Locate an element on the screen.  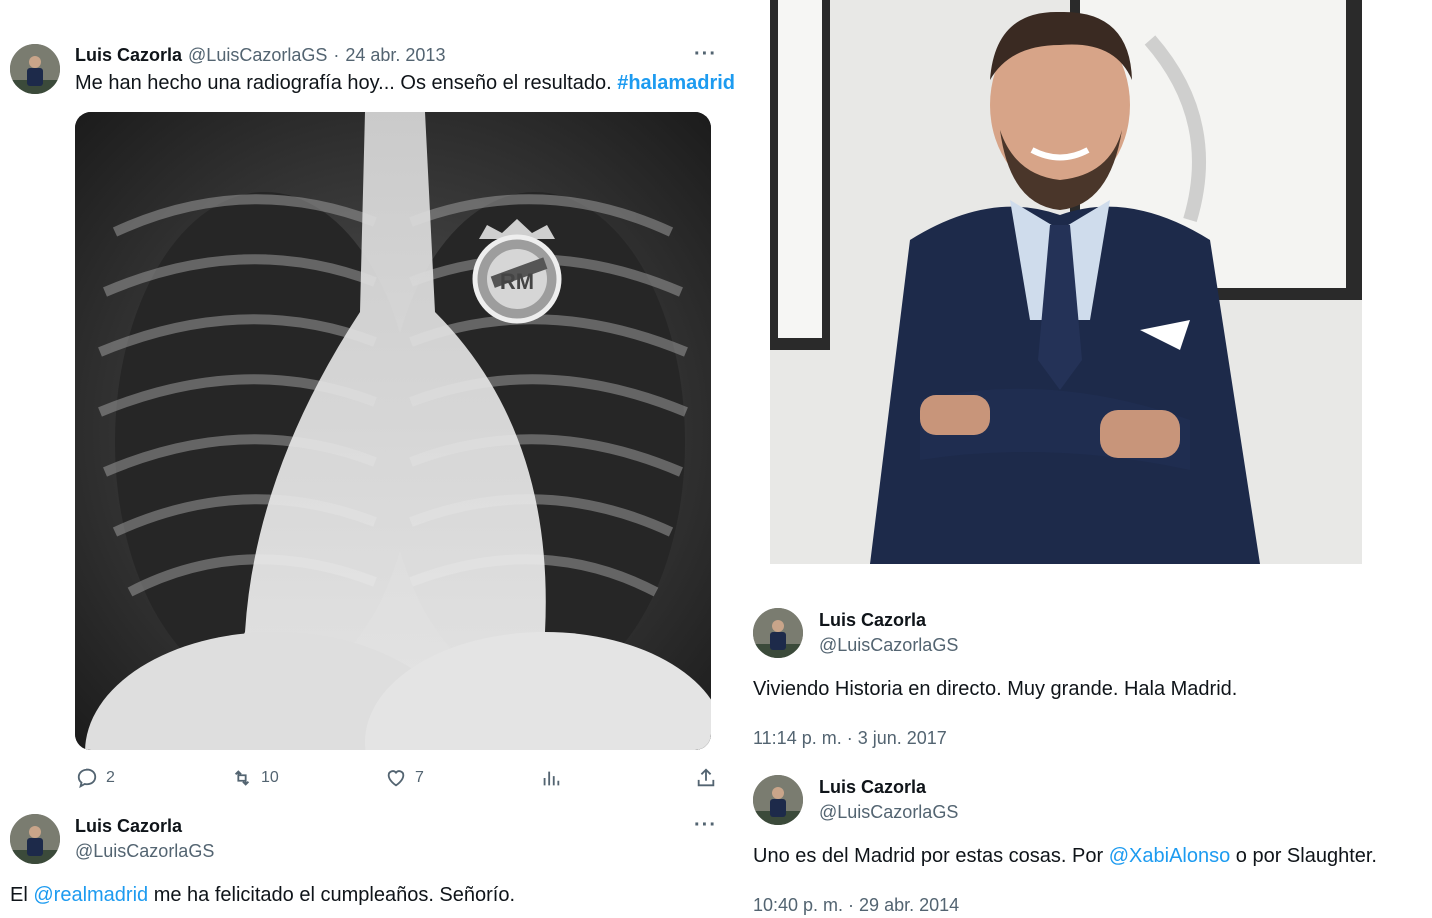
share-button is located at coordinates (706, 778).